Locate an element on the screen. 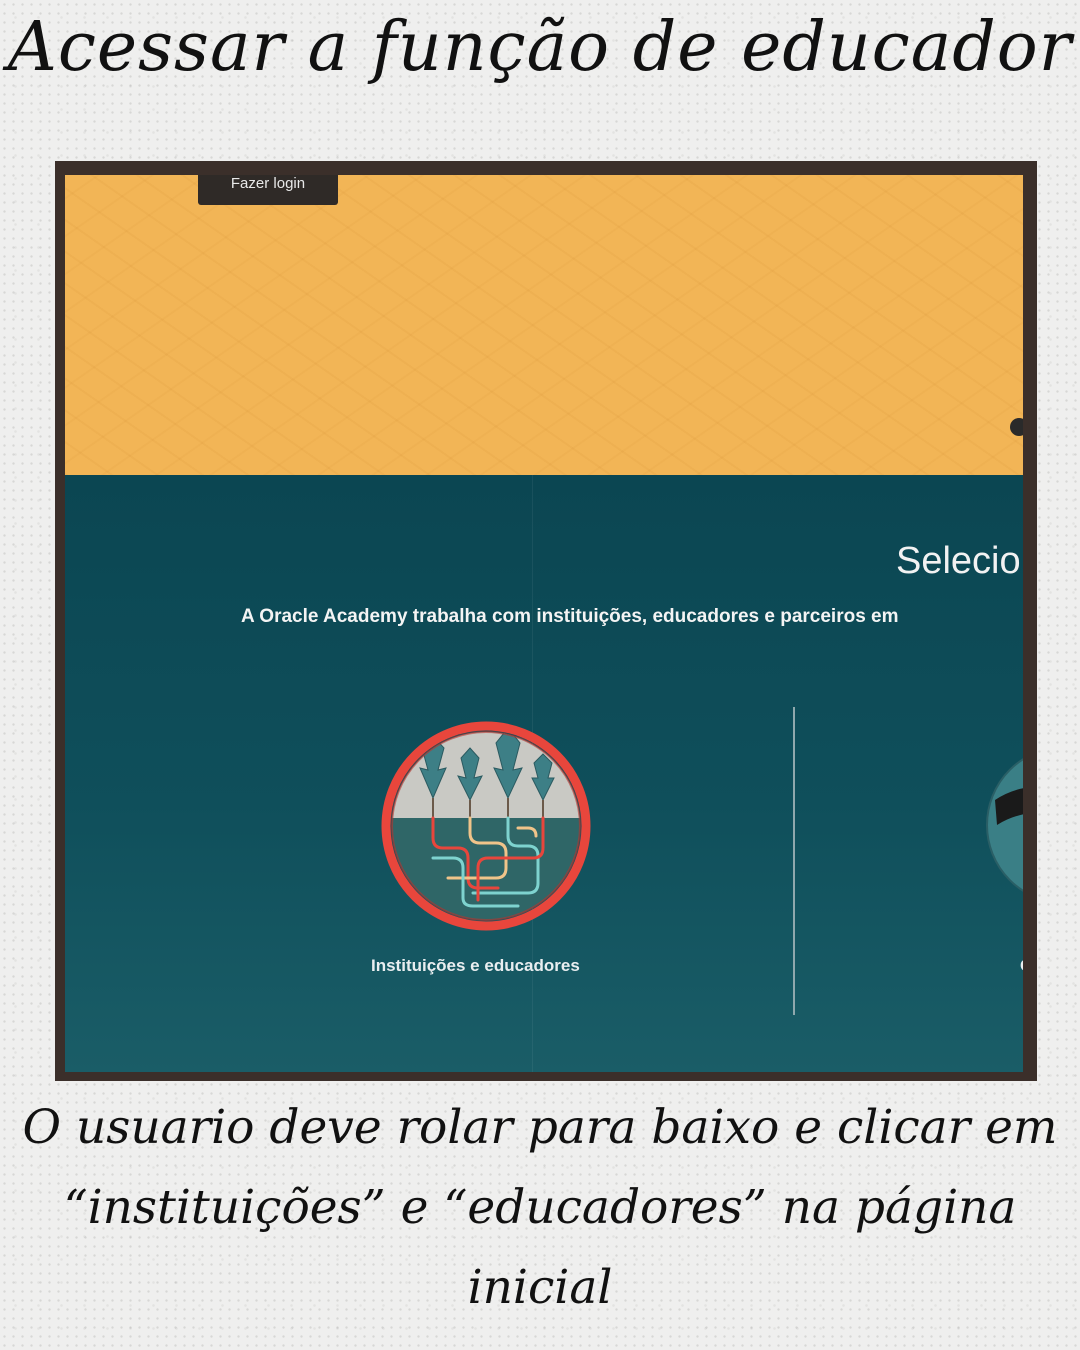 This screenshot has width=1080, height=1350. card-divider is located at coordinates (794, 861).